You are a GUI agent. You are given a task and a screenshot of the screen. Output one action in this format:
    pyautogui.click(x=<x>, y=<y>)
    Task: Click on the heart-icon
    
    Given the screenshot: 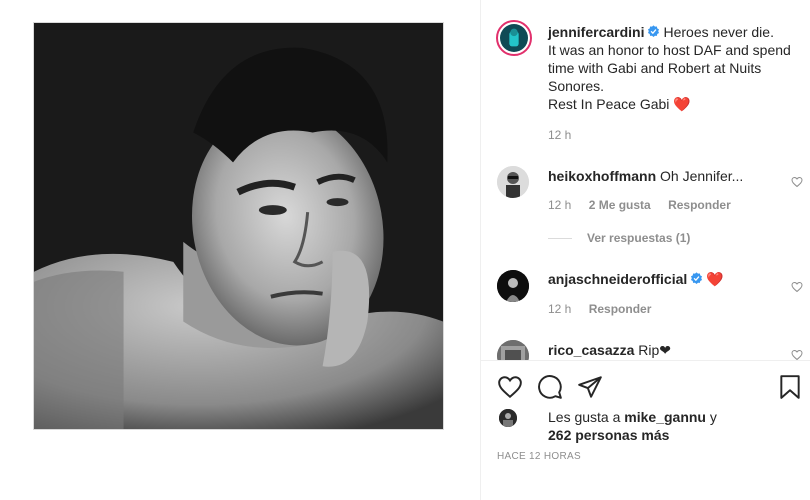 What is the action you would take?
    pyautogui.click(x=510, y=387)
    